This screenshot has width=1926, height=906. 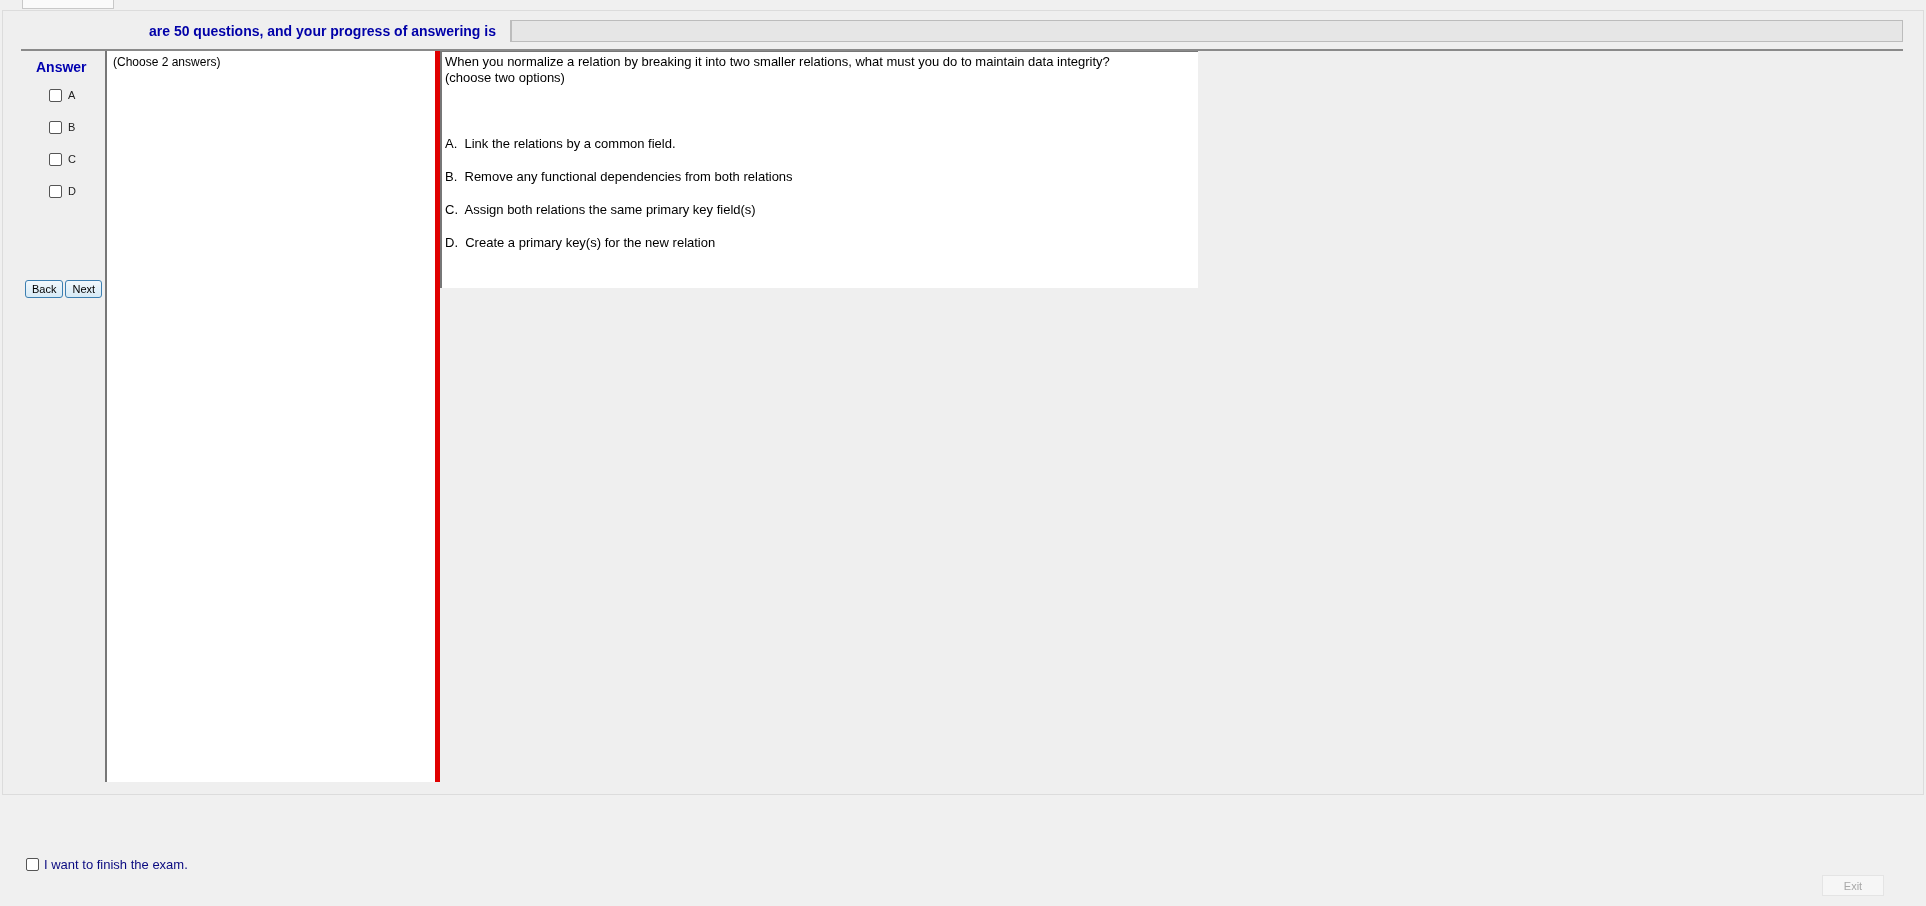 What do you see at coordinates (61, 67) in the screenshot?
I see `answer-title: Answer` at bounding box center [61, 67].